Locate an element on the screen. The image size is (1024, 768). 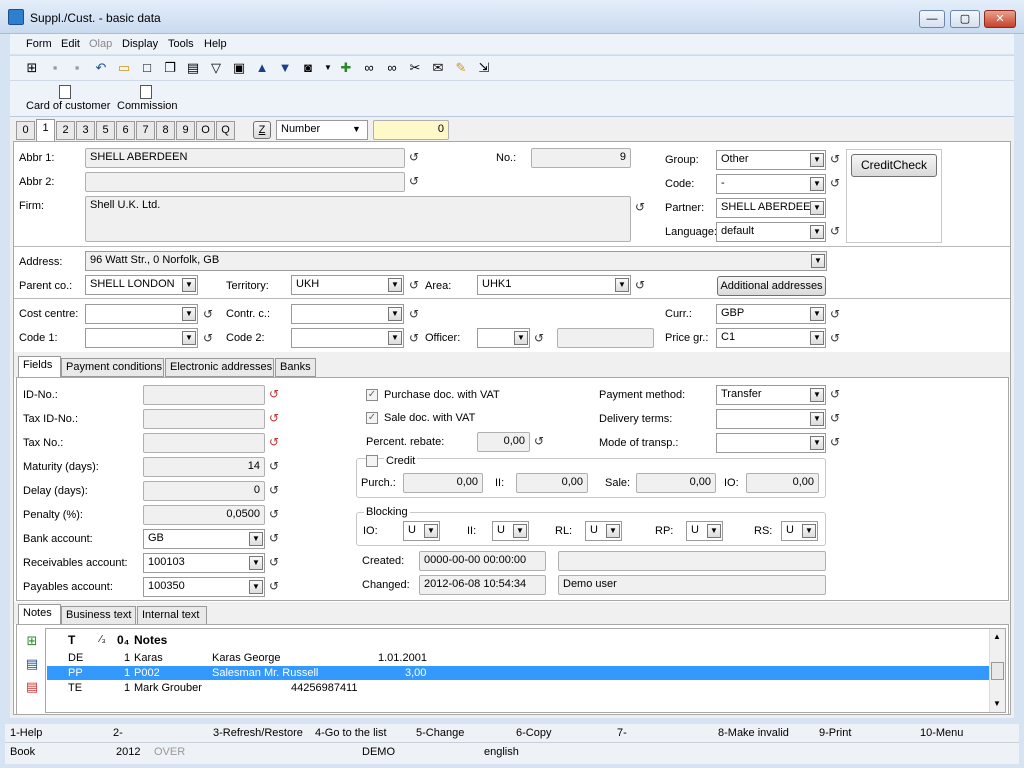
fkey-9: 9-Print is located at coordinates (835, 733).